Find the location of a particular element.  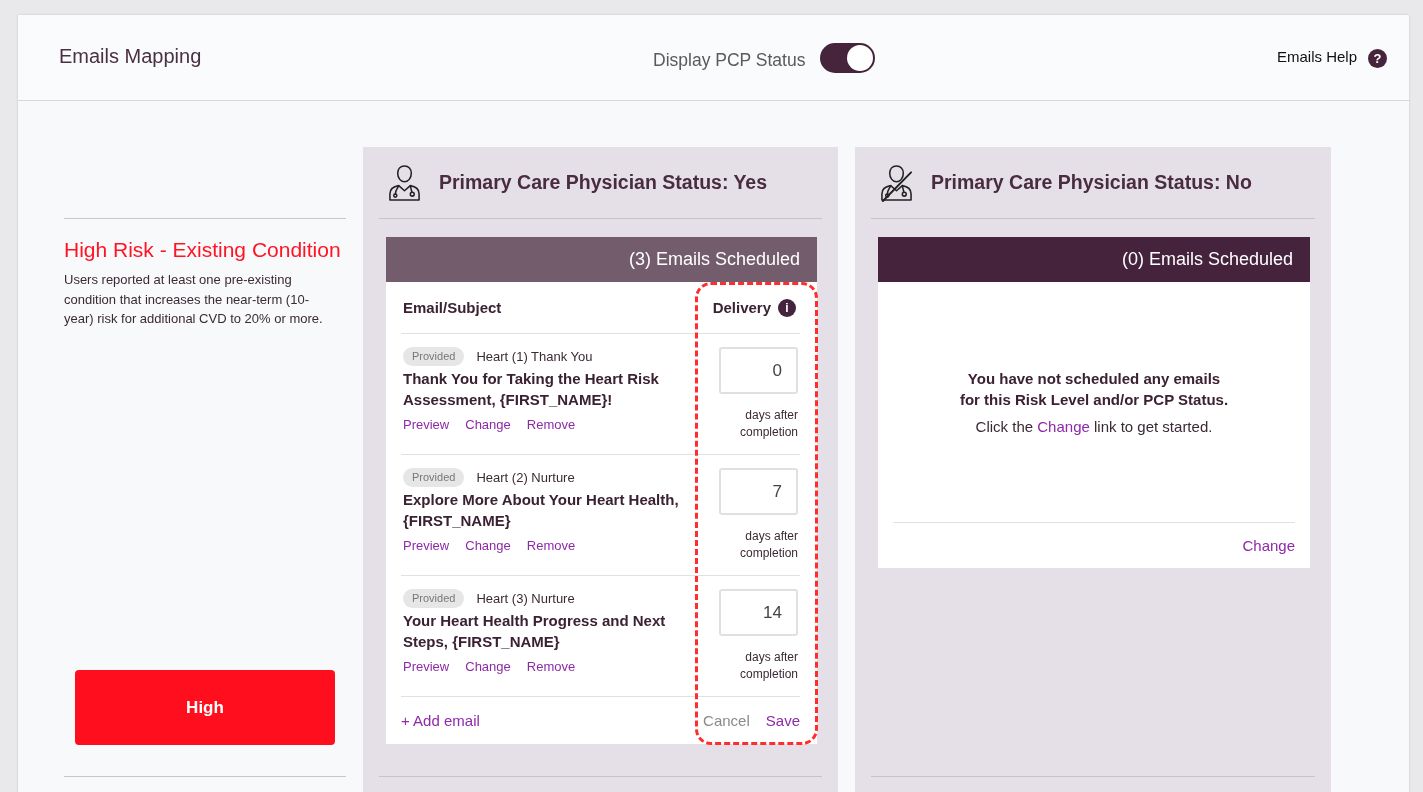

card-header: (3) Emails Scheduled is located at coordinates (601, 259).